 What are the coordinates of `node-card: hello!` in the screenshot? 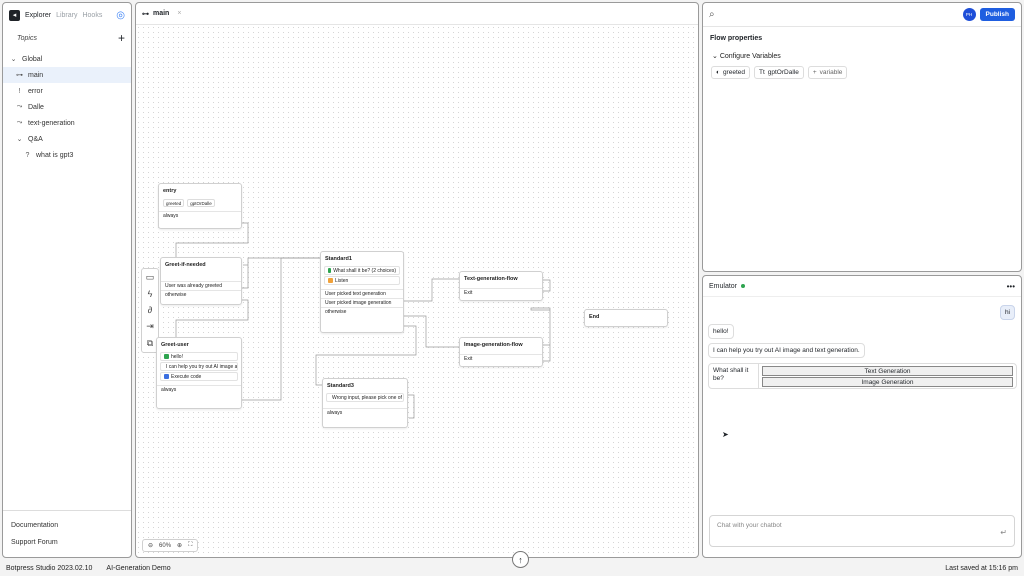 It's located at (199, 356).